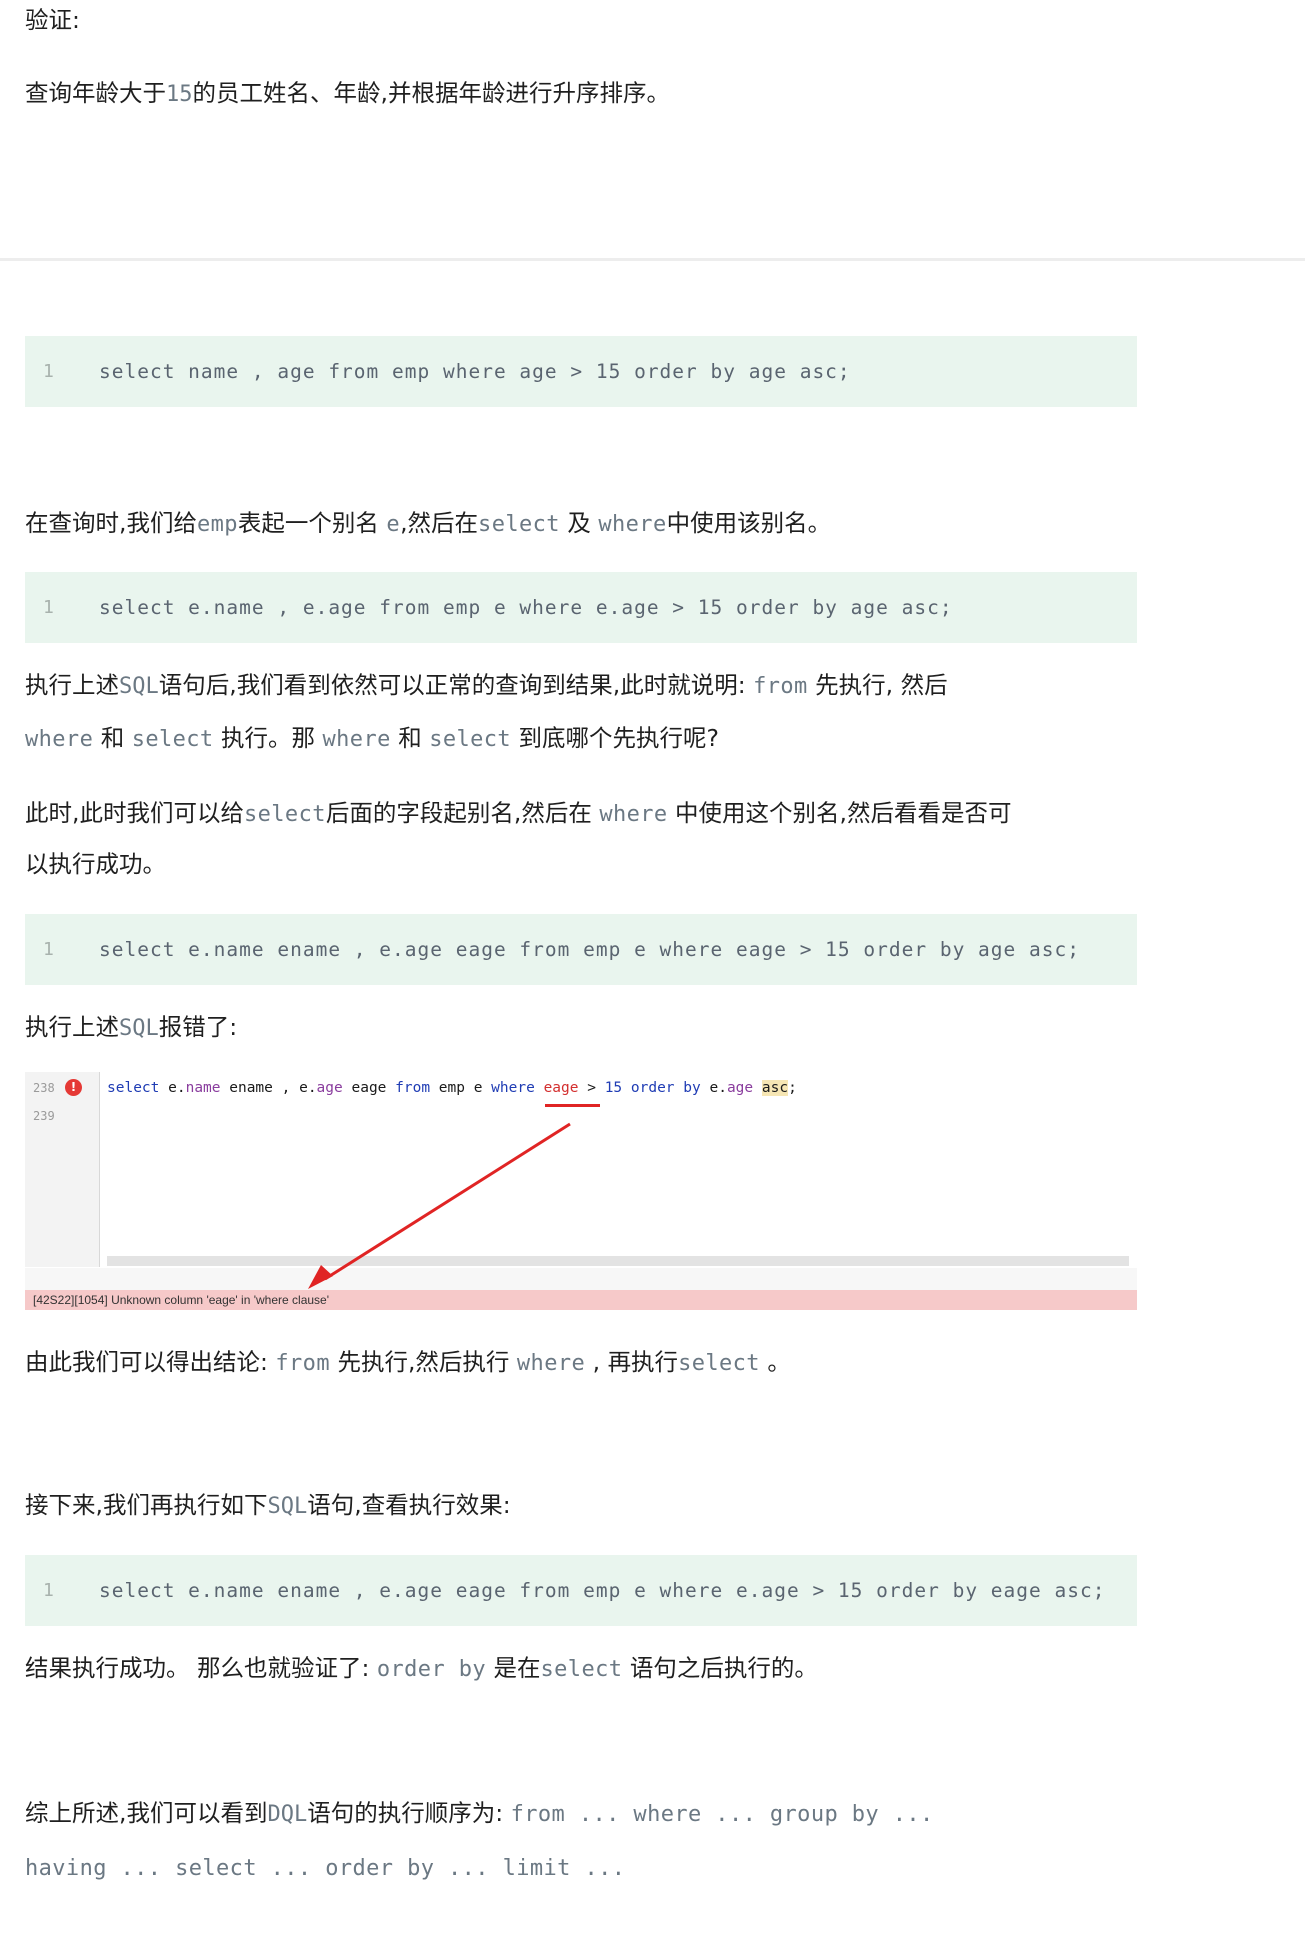  What do you see at coordinates (268, 1505) in the screenshot?
I see `next-paragraph: 接下来,我们再执行如下SQL语句,查看执行效果:` at bounding box center [268, 1505].